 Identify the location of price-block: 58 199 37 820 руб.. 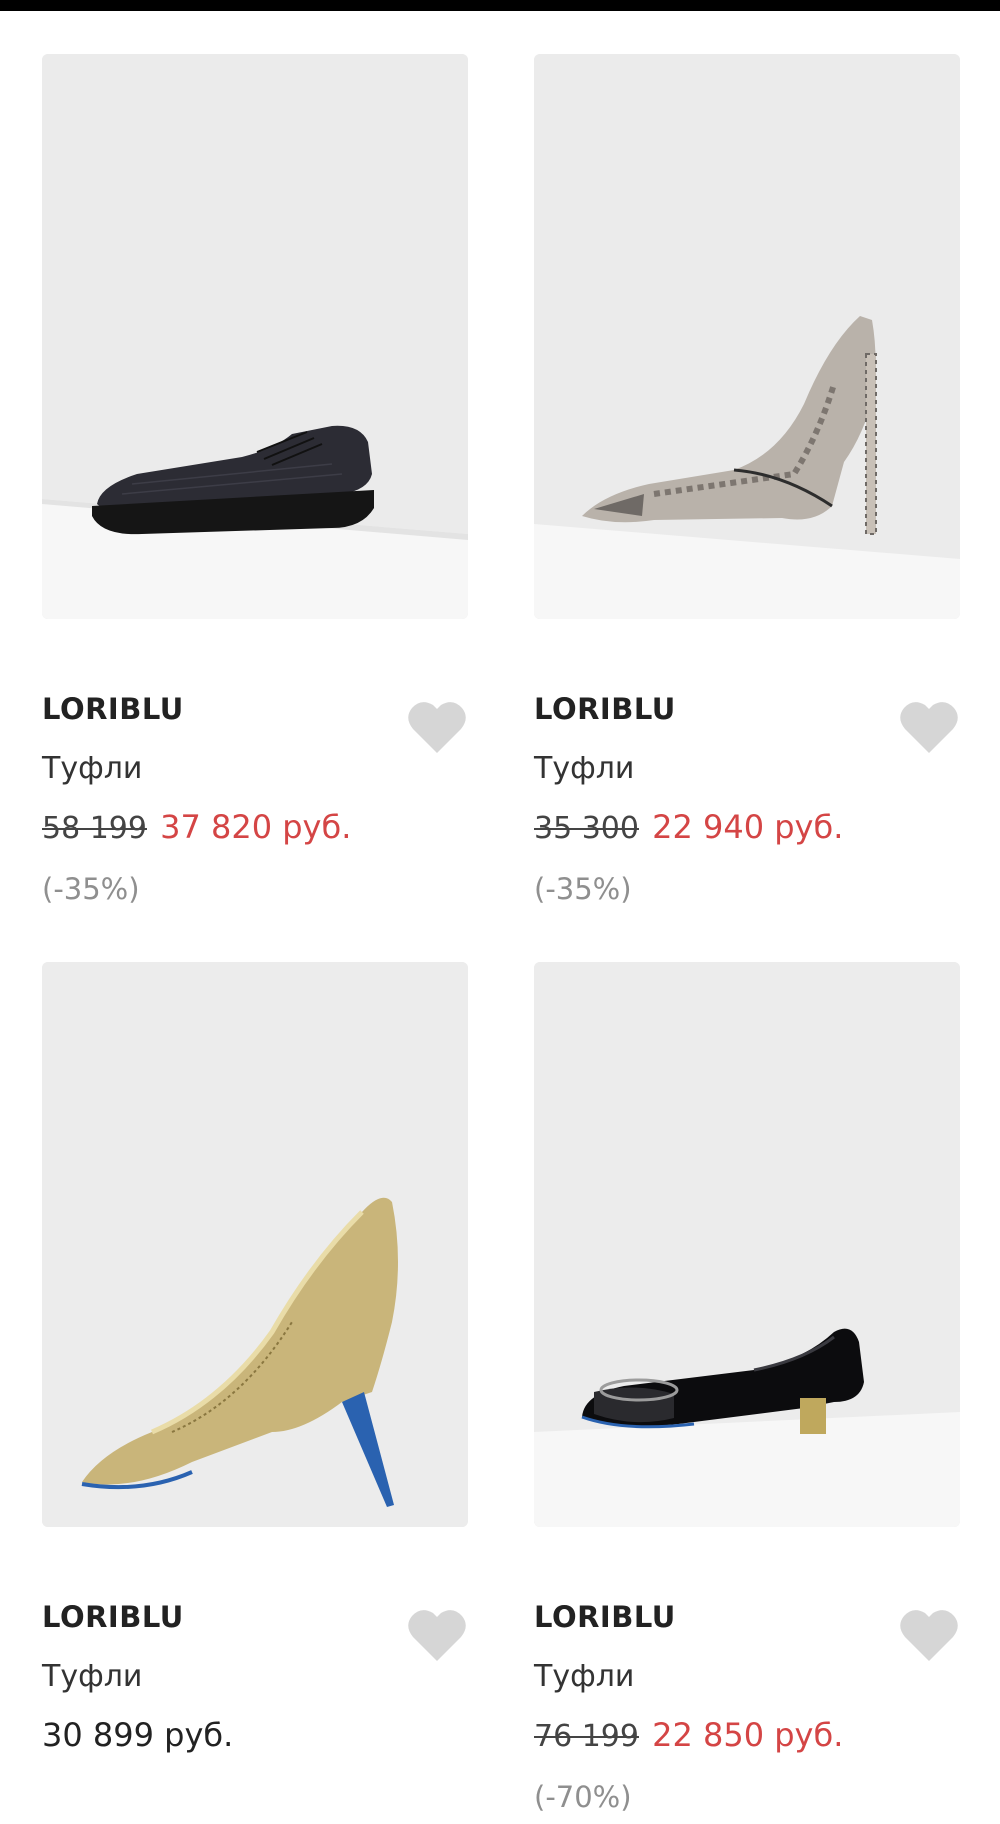
(196, 827).